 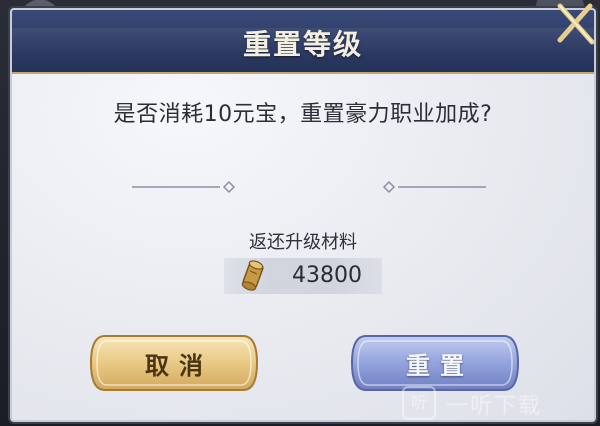 I want to click on scroll-icon, so click(x=252, y=275).